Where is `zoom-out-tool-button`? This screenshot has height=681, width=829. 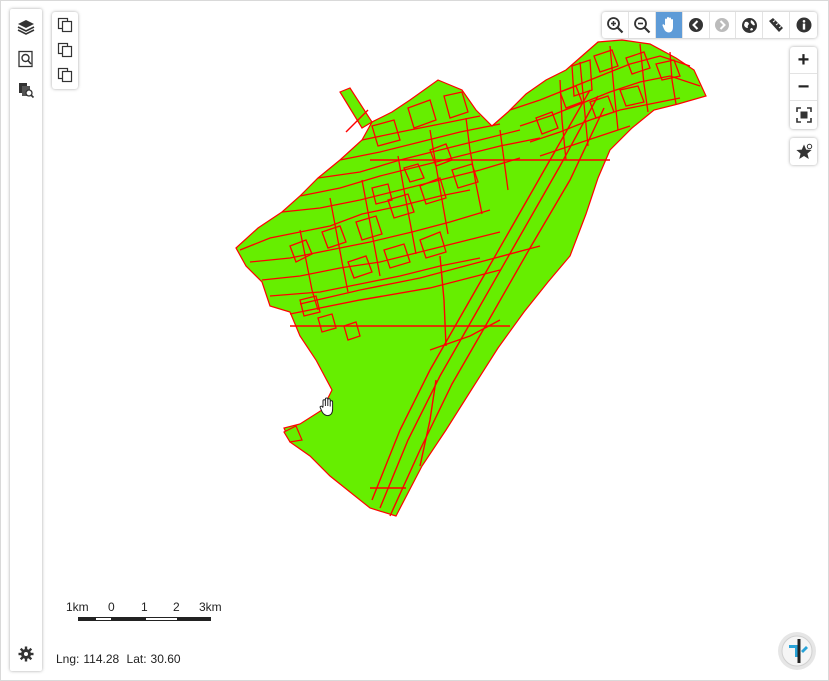
zoom-out-tool-button is located at coordinates (642, 25).